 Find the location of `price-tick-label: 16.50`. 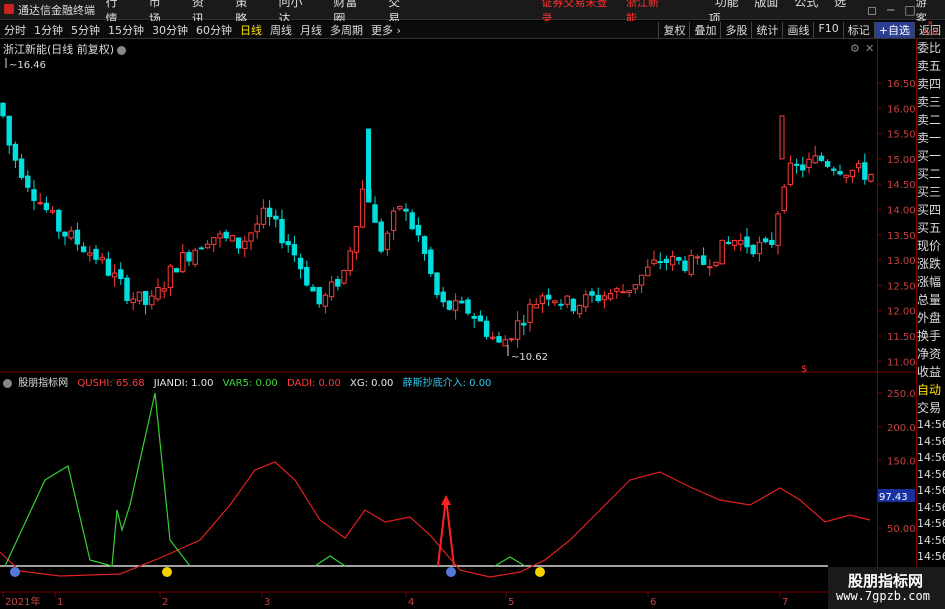

price-tick-label: 16.50 is located at coordinates (901, 84).